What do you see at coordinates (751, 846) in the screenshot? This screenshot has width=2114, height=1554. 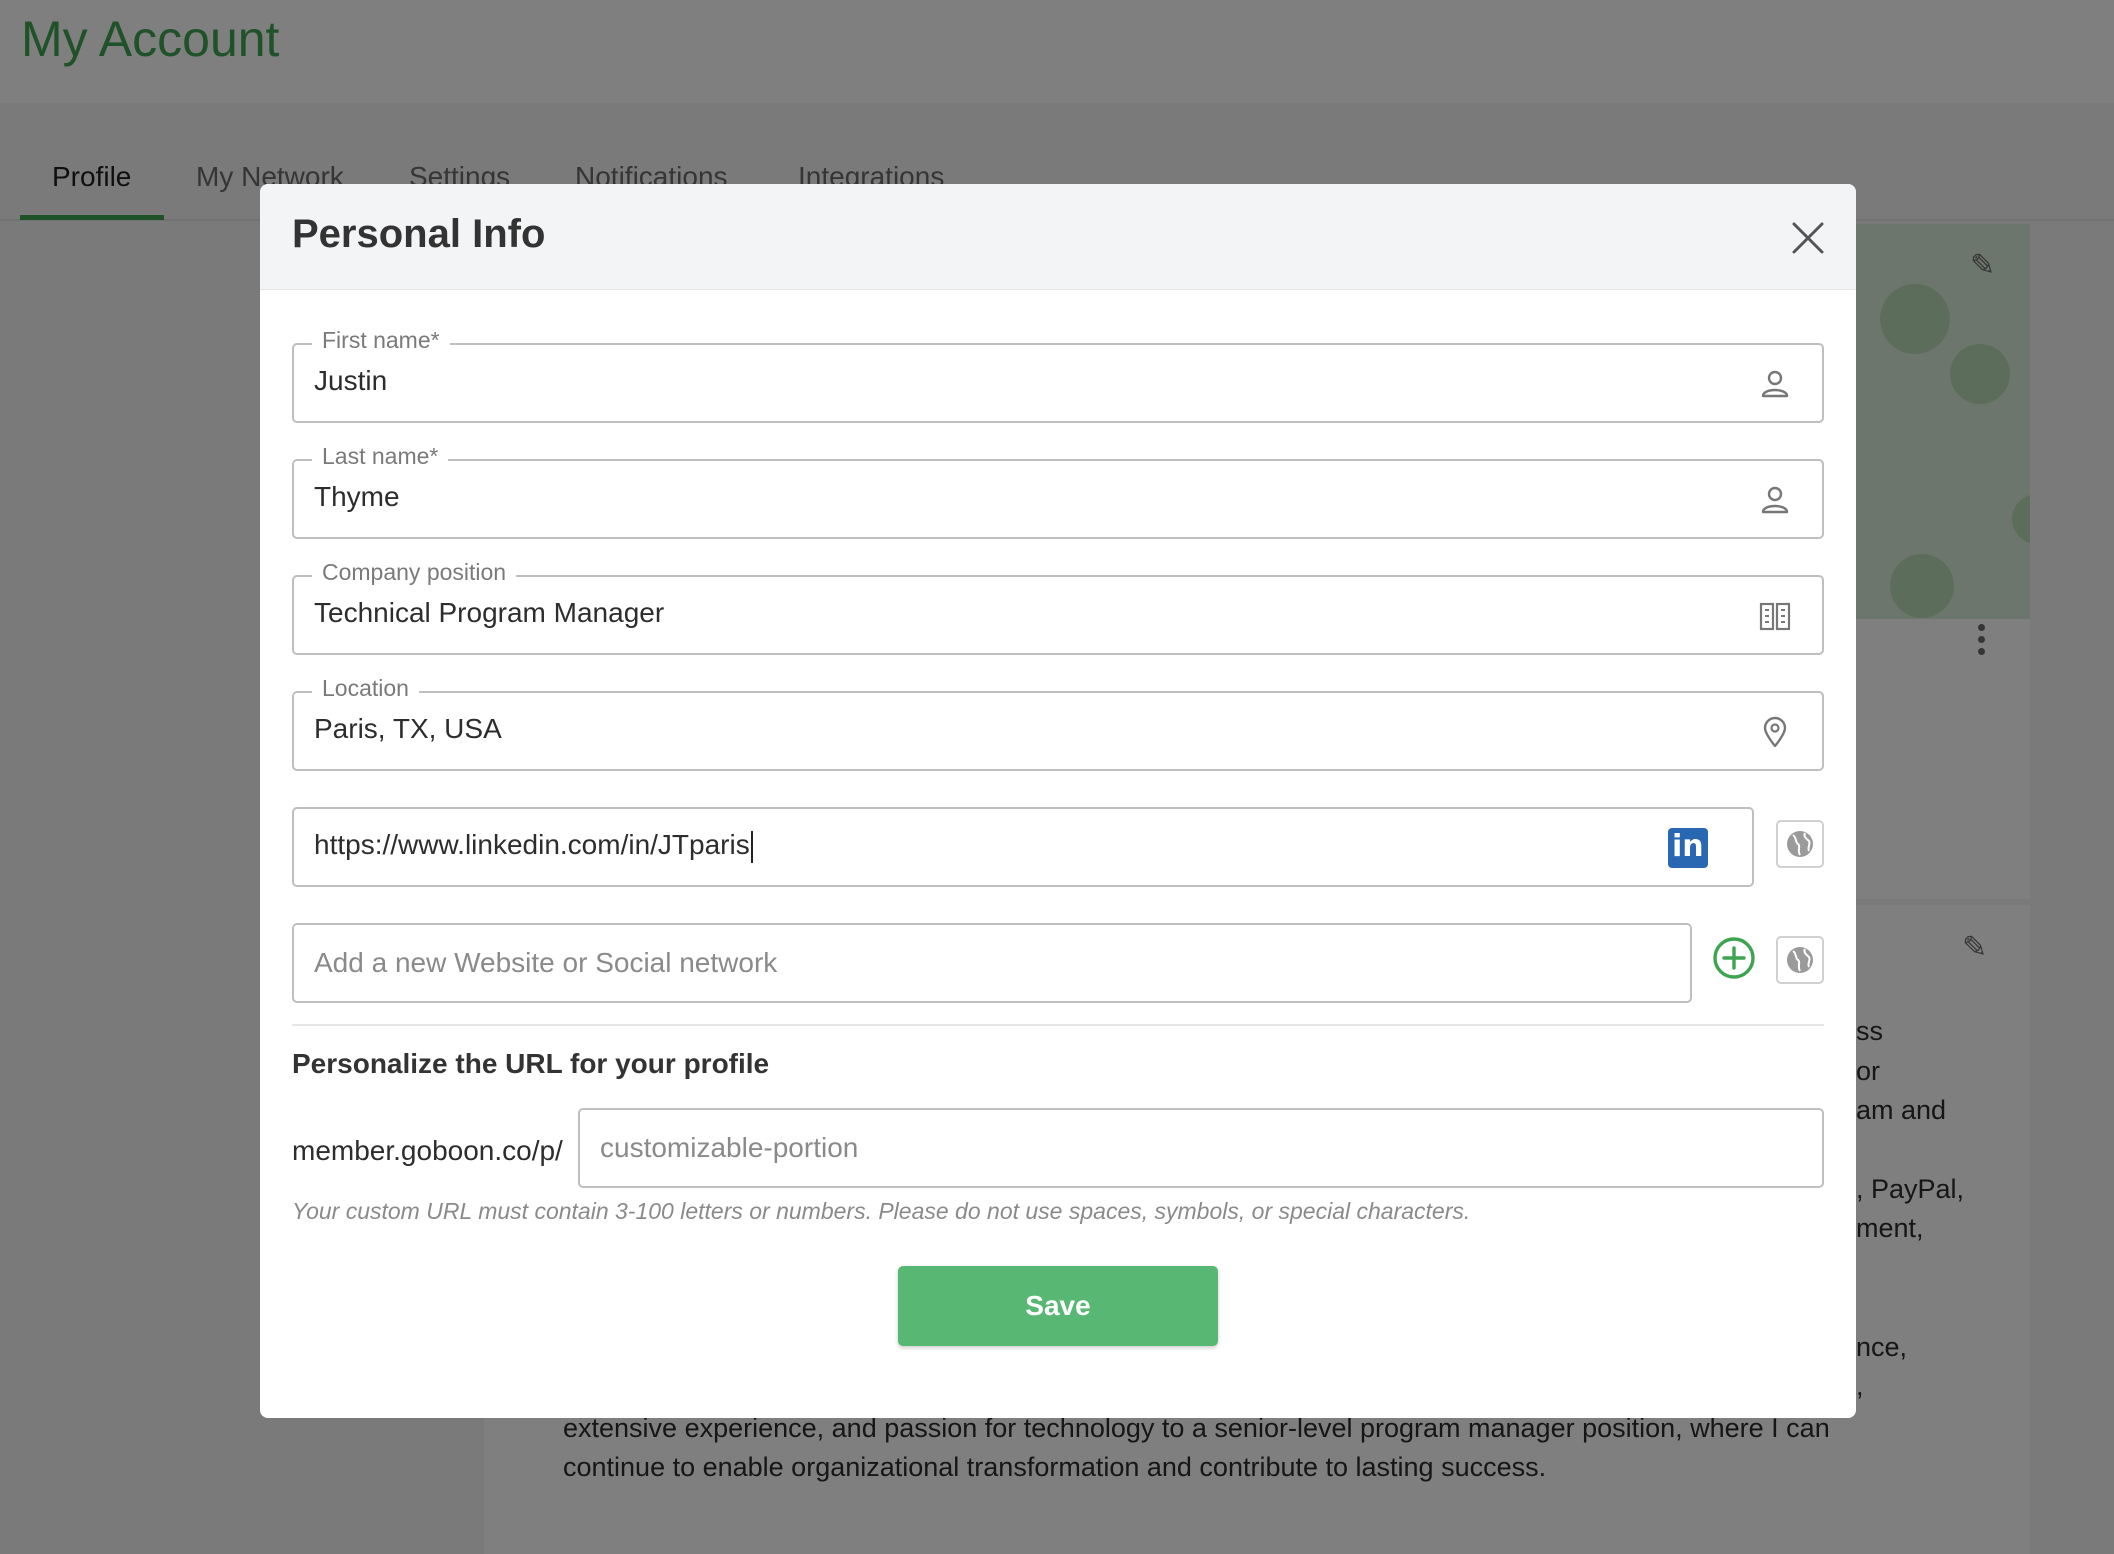 I see `text-cursor` at bounding box center [751, 846].